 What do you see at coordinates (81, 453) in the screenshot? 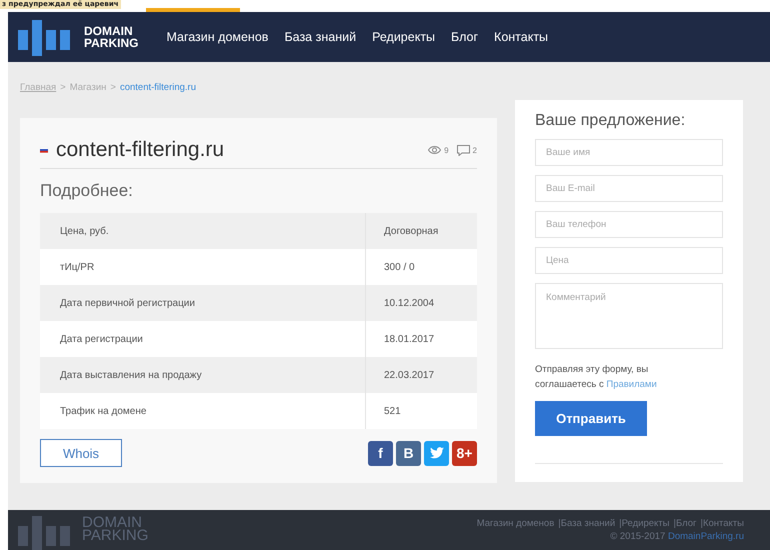
I see `whois-button: Whois` at bounding box center [81, 453].